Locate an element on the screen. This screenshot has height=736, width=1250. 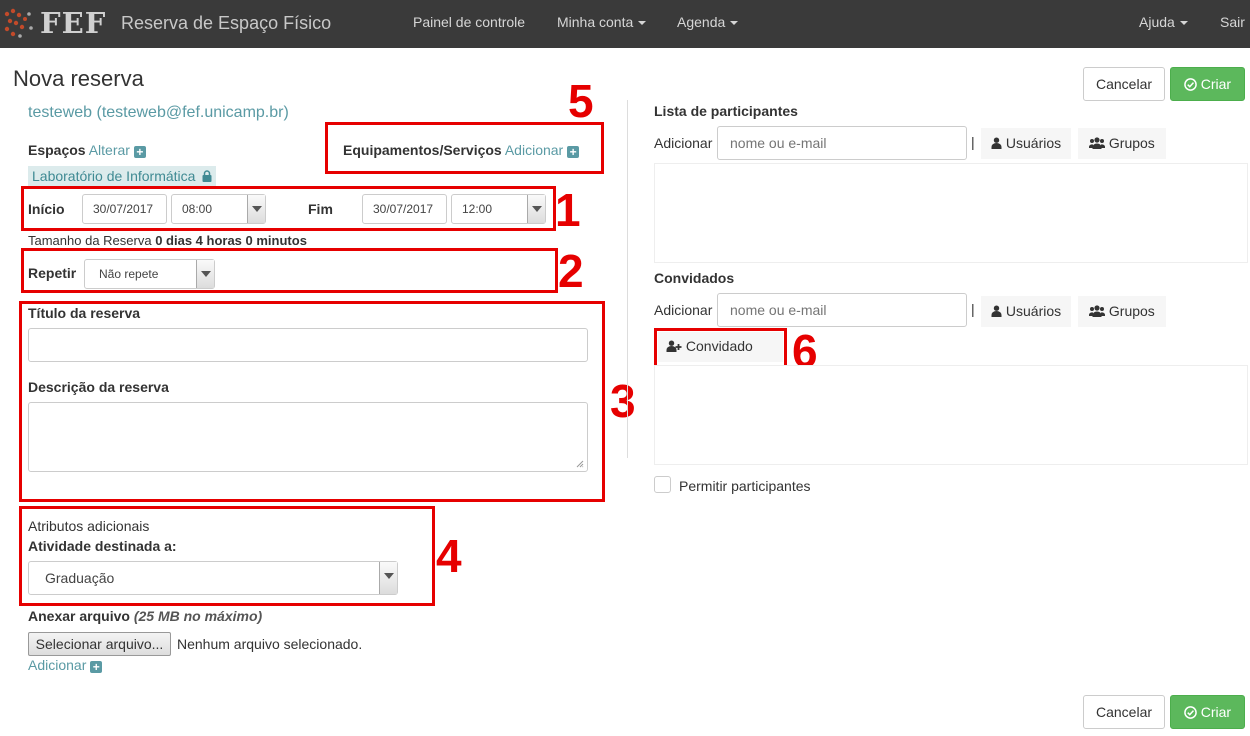
activity-value: Graduação is located at coordinates (80, 578).